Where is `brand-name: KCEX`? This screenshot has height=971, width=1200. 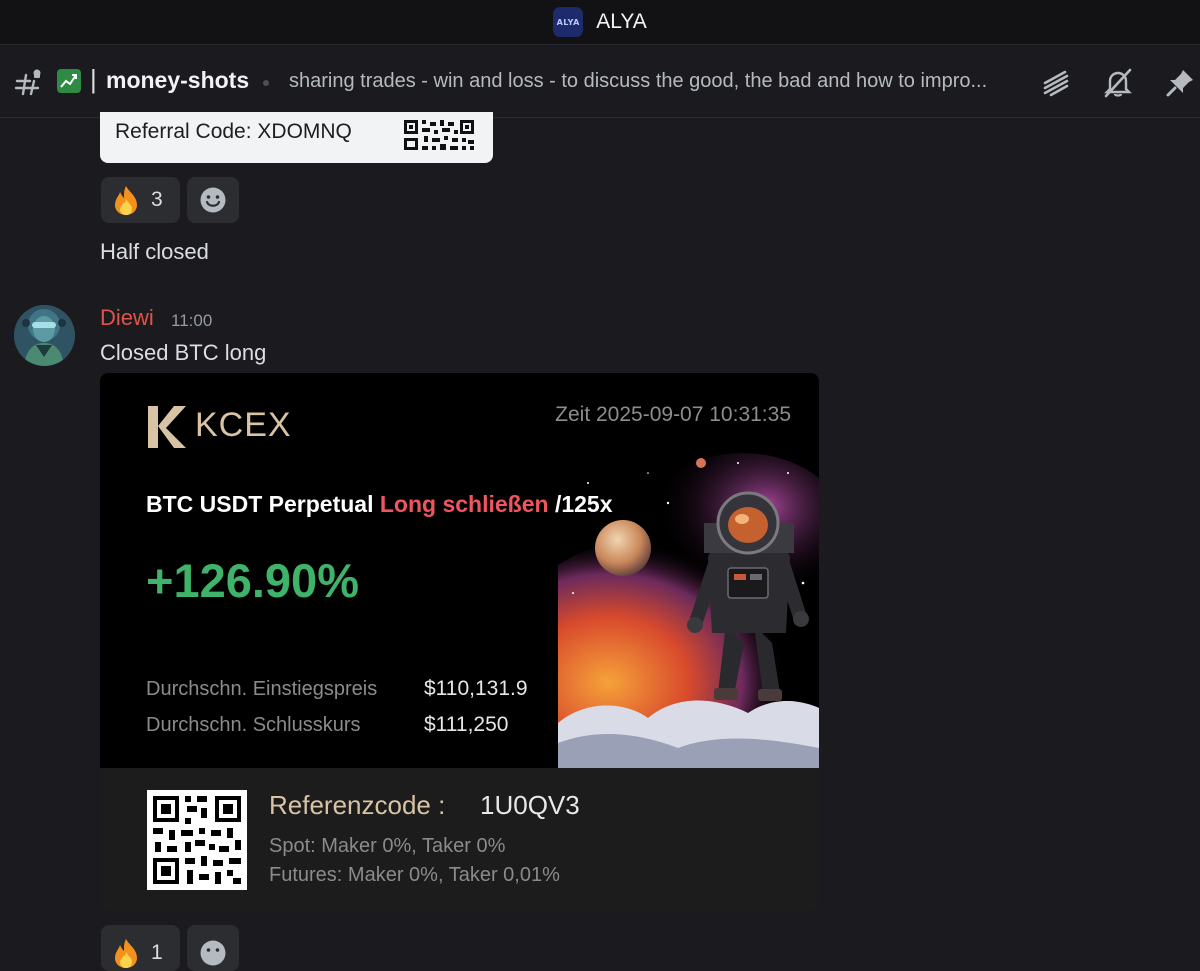
brand-name: KCEX is located at coordinates (243, 425).